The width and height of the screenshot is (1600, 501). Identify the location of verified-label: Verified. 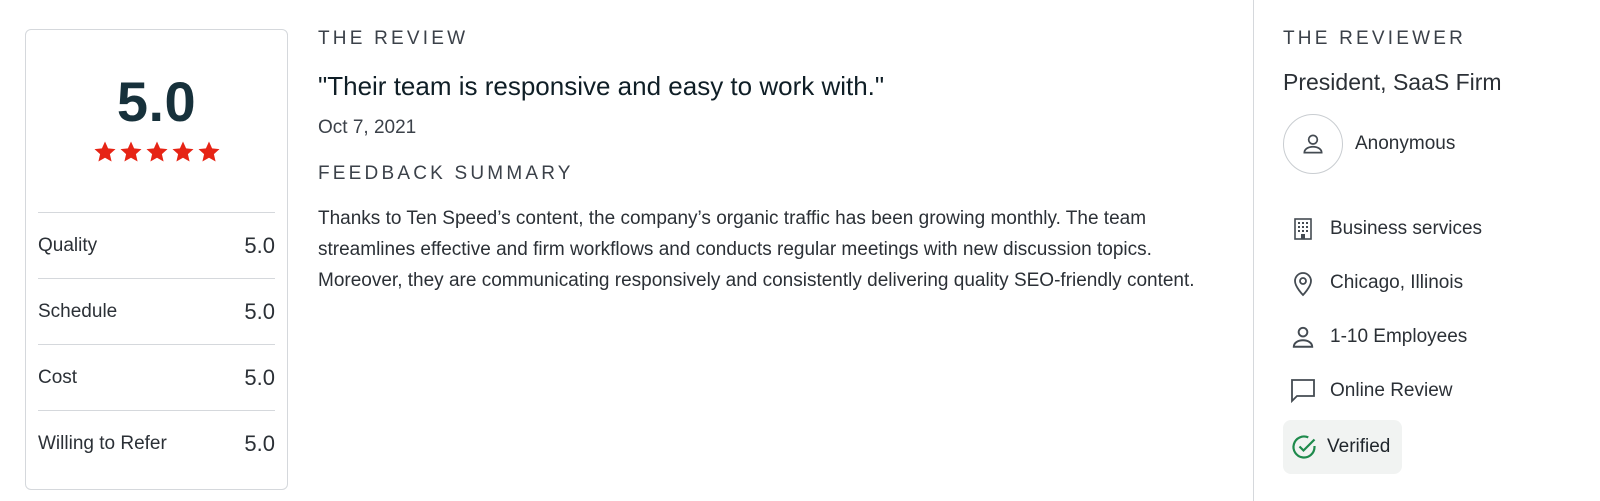
(1359, 446).